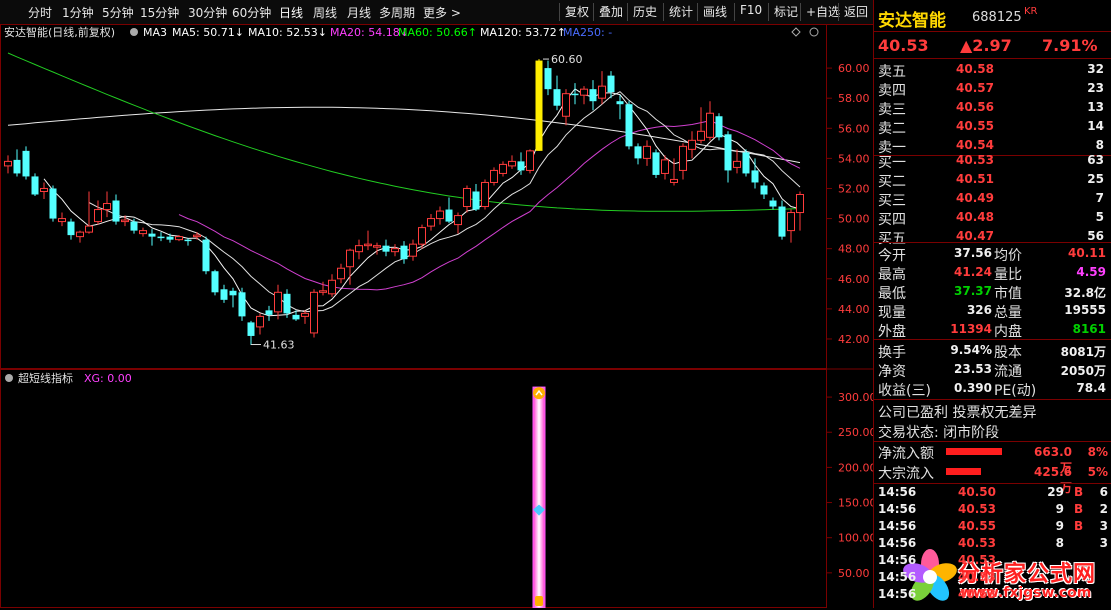 This screenshot has height=610, width=1111. I want to click on indicator-settings-icon, so click(9, 378).